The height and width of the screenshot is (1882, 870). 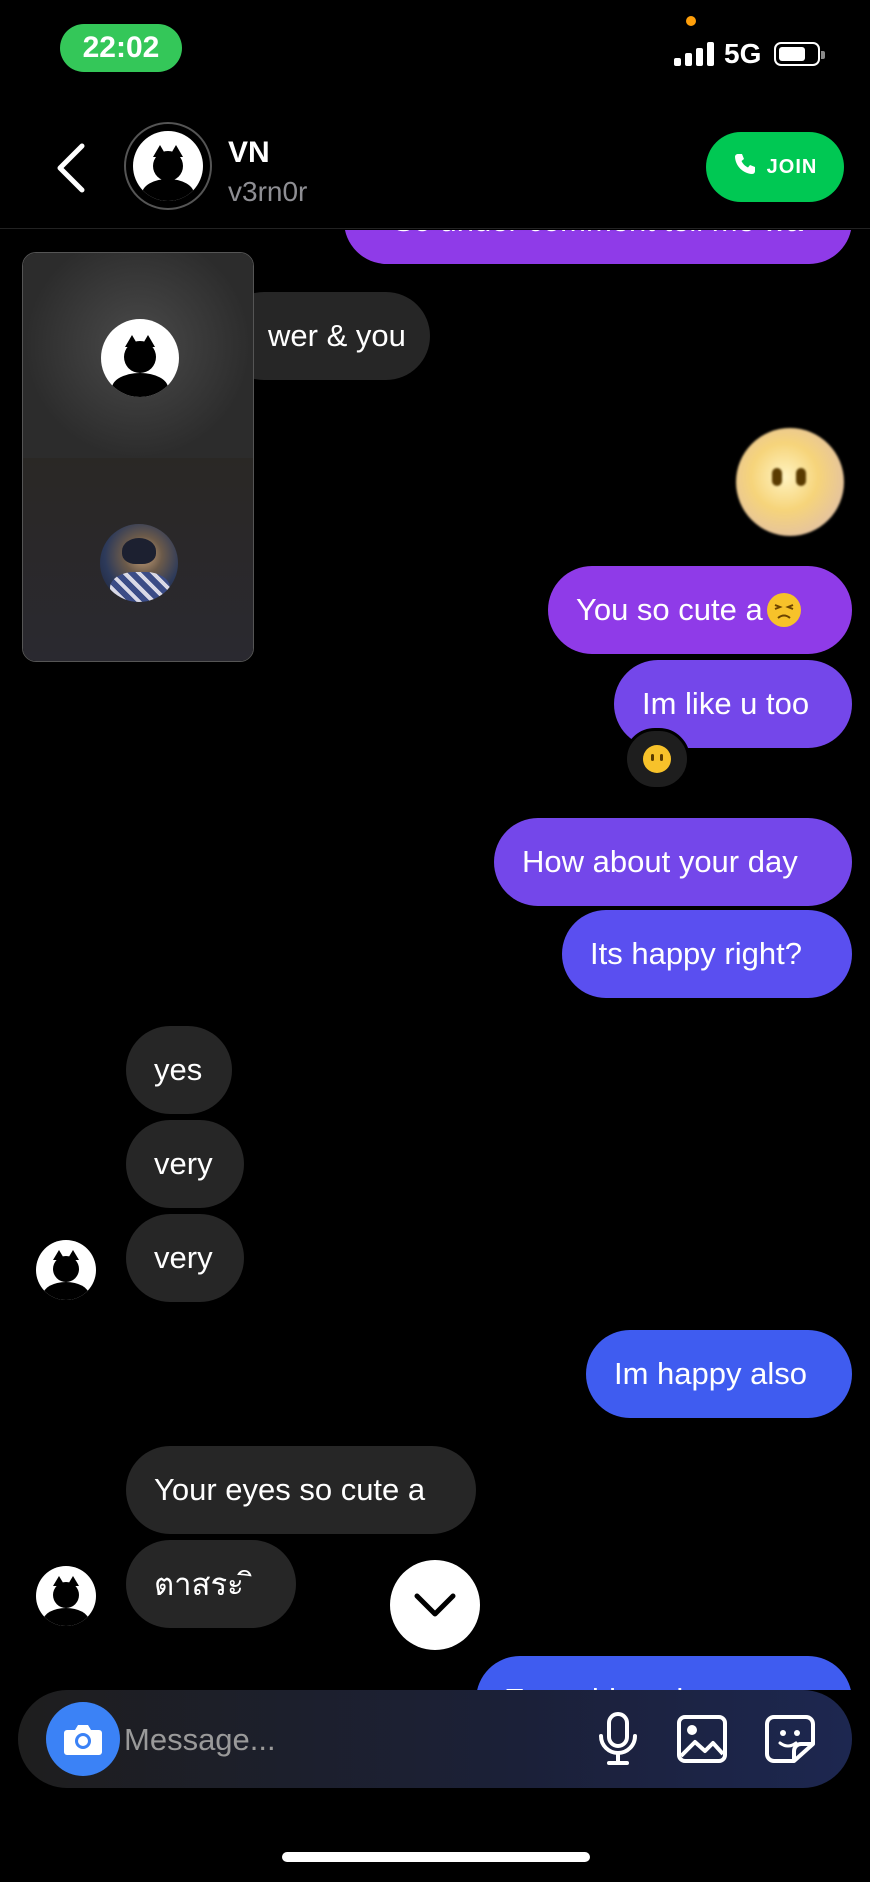 I want to click on contact-name: VN, so click(x=249, y=153).